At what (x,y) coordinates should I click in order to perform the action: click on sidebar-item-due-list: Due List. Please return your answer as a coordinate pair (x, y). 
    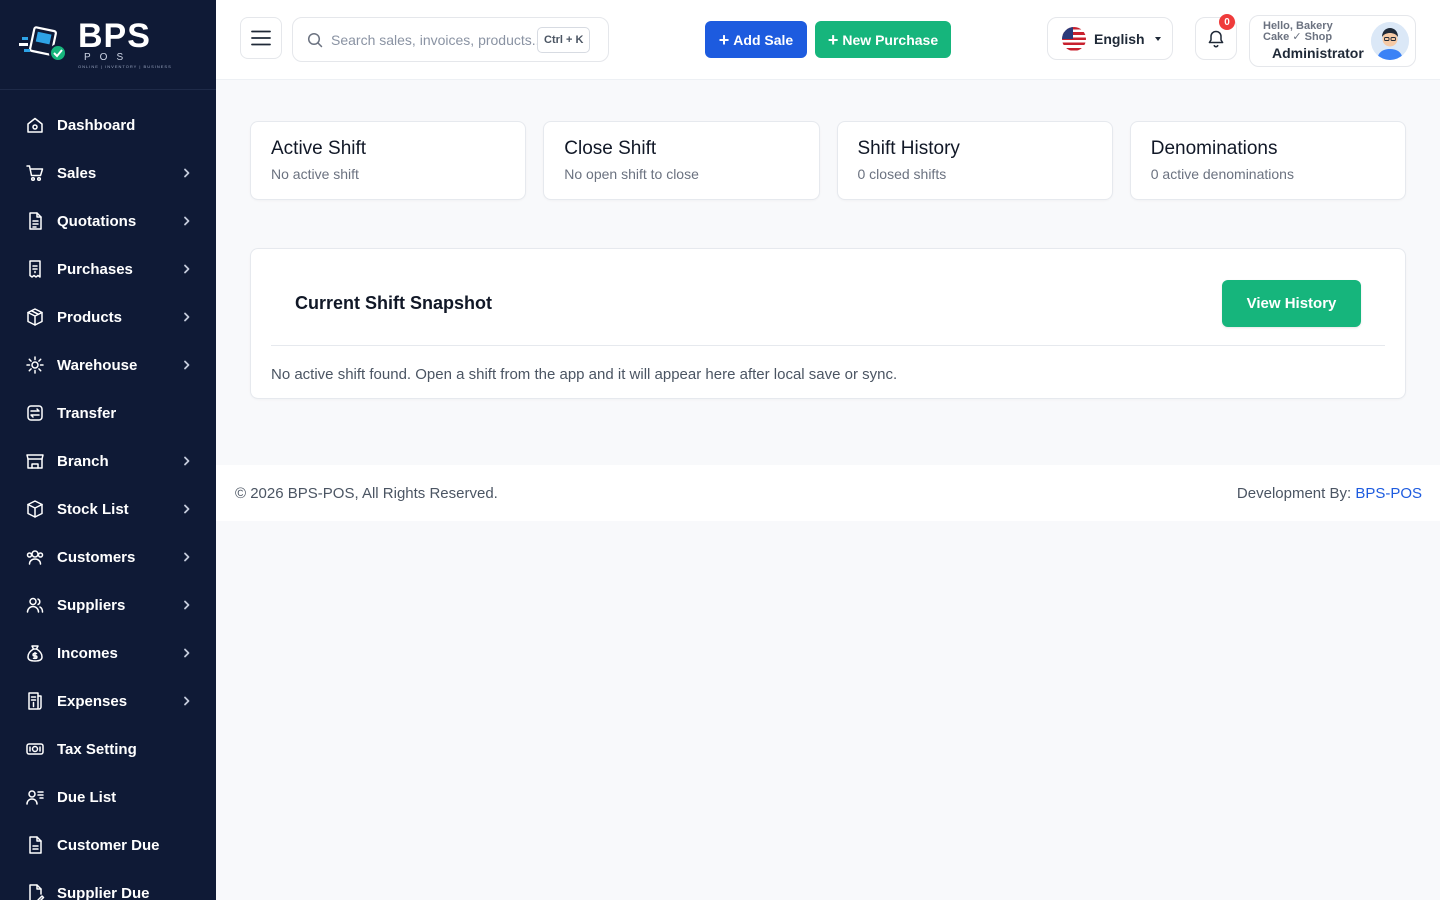
    Looking at the image, I should click on (108, 797).